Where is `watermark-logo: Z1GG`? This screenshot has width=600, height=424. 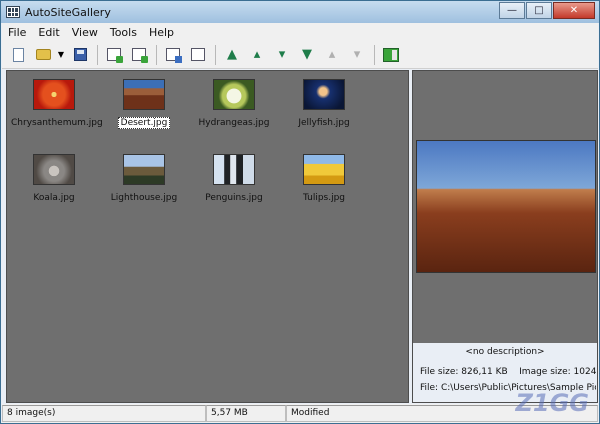 watermark-logo: Z1GG is located at coordinates (552, 403).